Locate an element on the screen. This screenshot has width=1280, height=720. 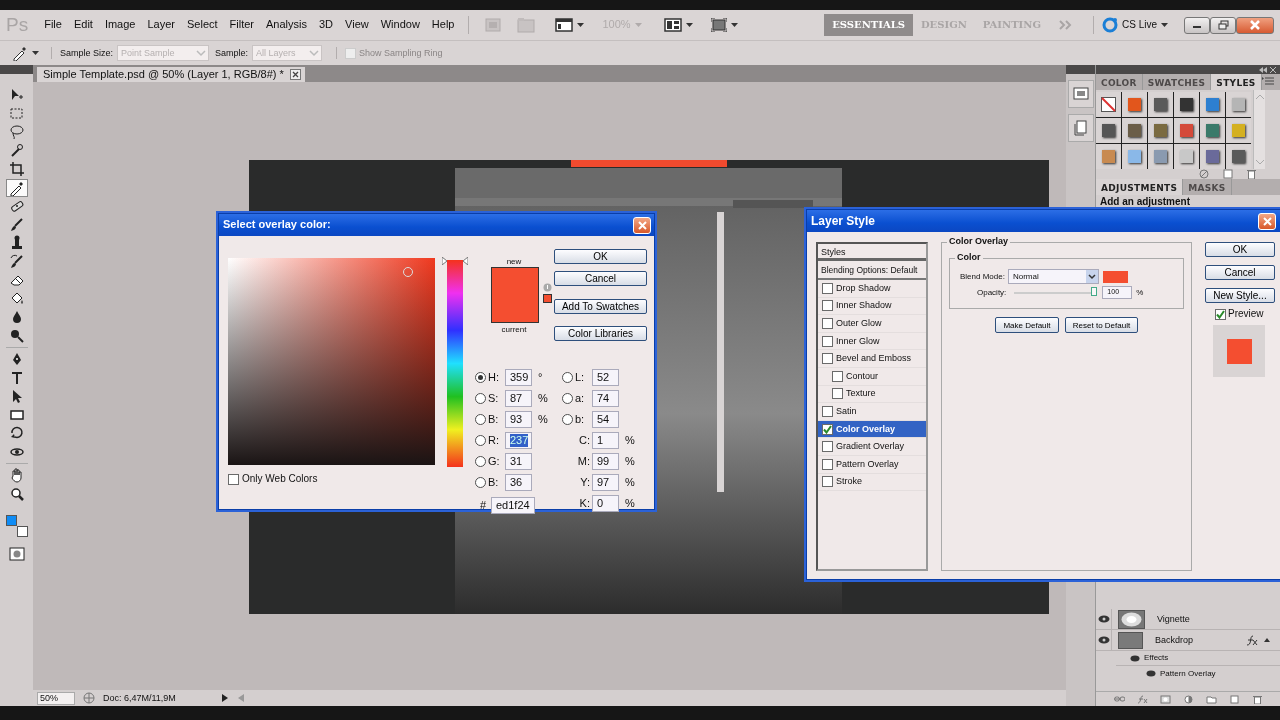
menu-item: 3D is located at coordinates (326, 25).